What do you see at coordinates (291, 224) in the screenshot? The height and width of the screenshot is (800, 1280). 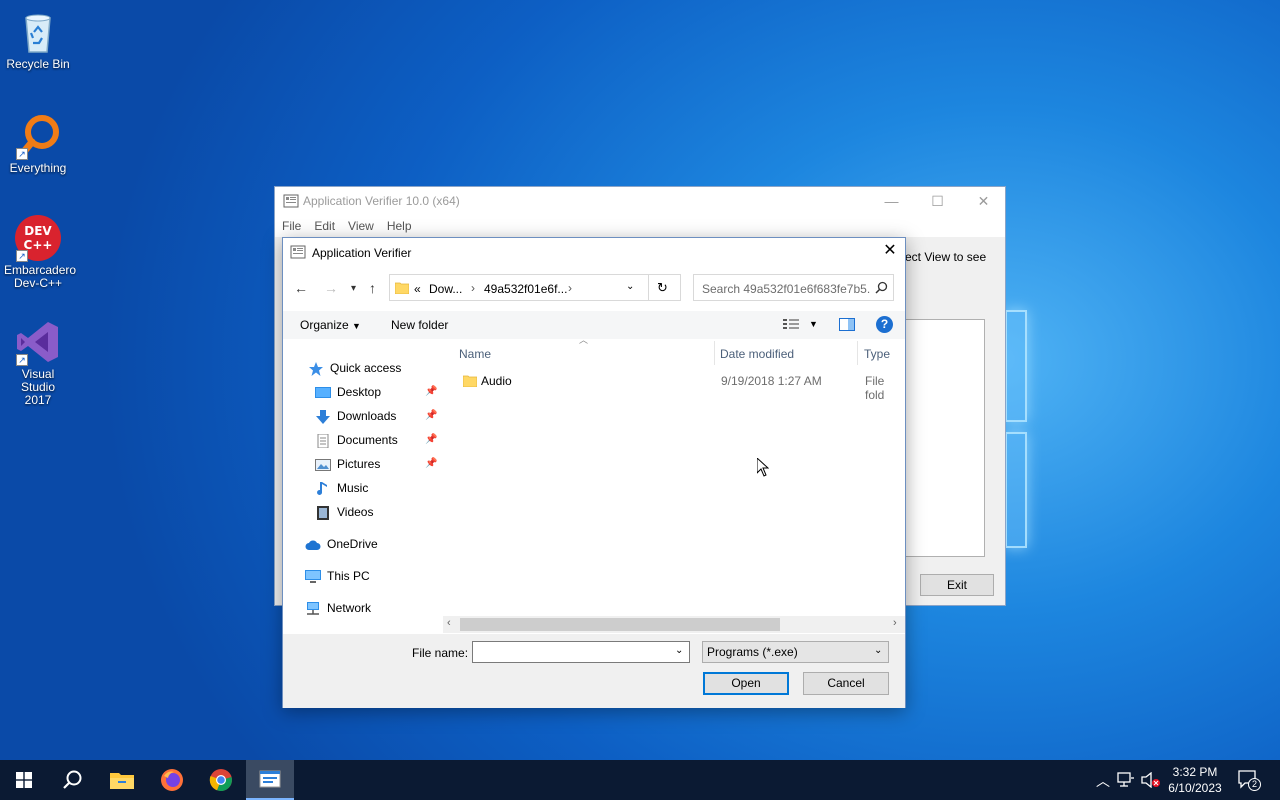 I see `menu-file: File` at bounding box center [291, 224].